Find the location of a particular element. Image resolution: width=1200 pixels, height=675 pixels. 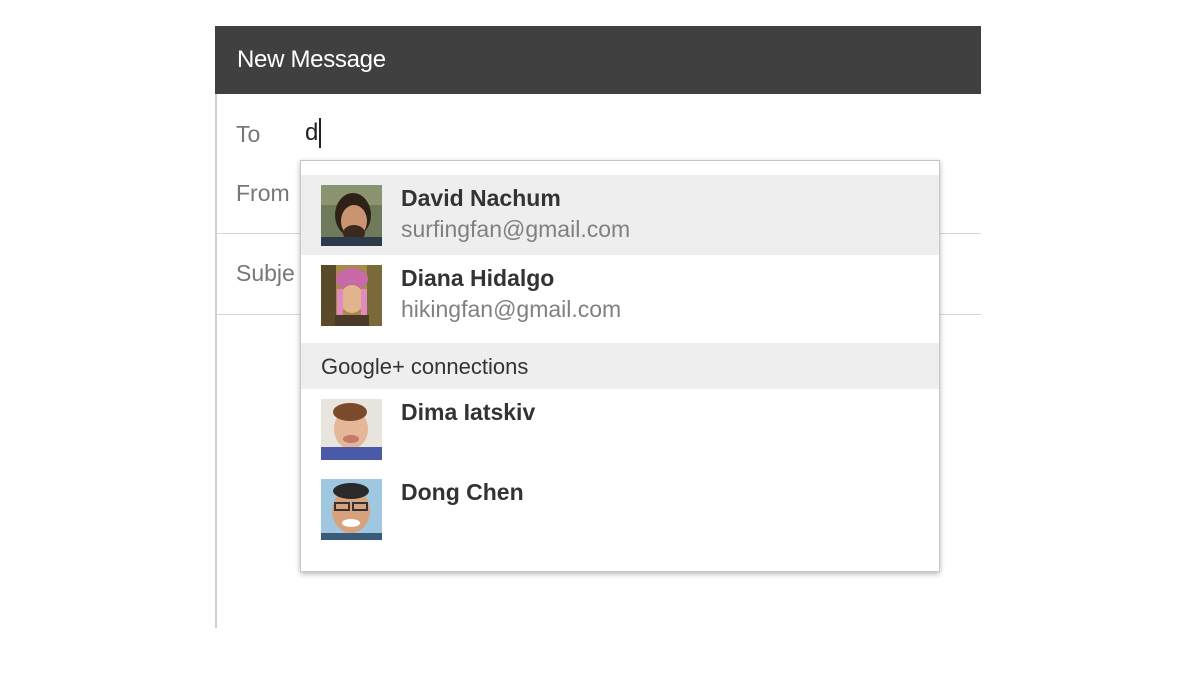

contact-name: Dong Chen is located at coordinates (462, 492).